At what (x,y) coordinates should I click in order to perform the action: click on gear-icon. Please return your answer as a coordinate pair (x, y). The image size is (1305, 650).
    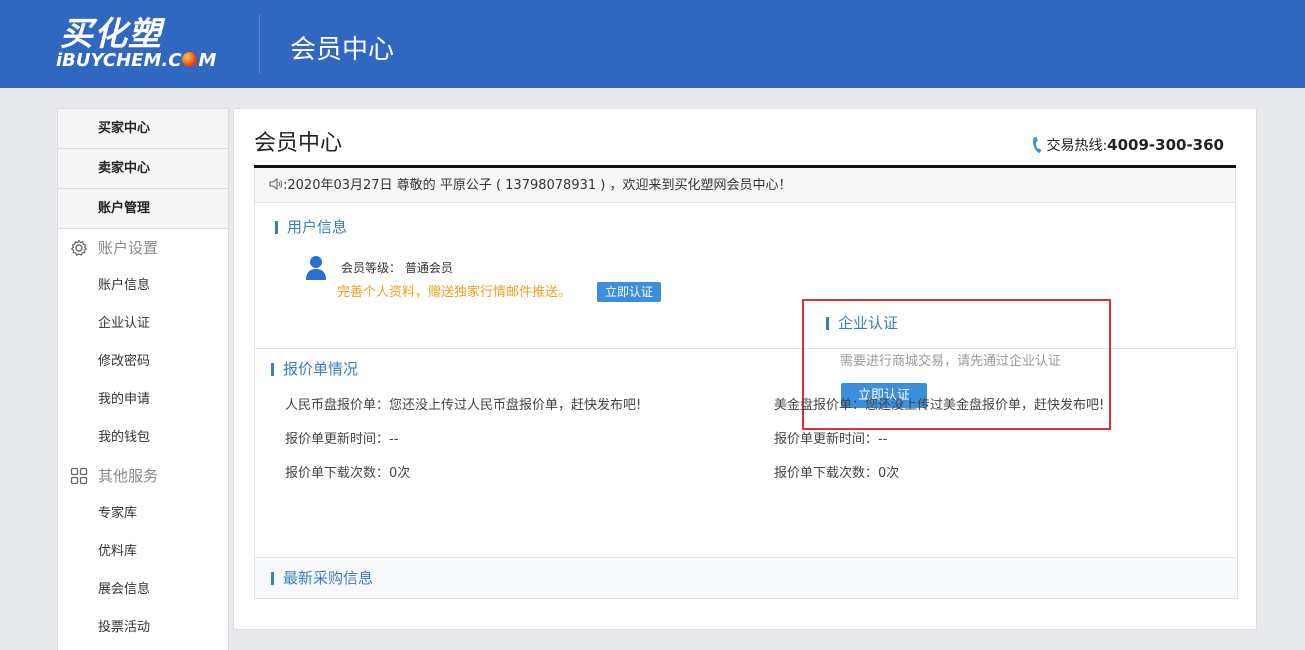
    Looking at the image, I should click on (79, 247).